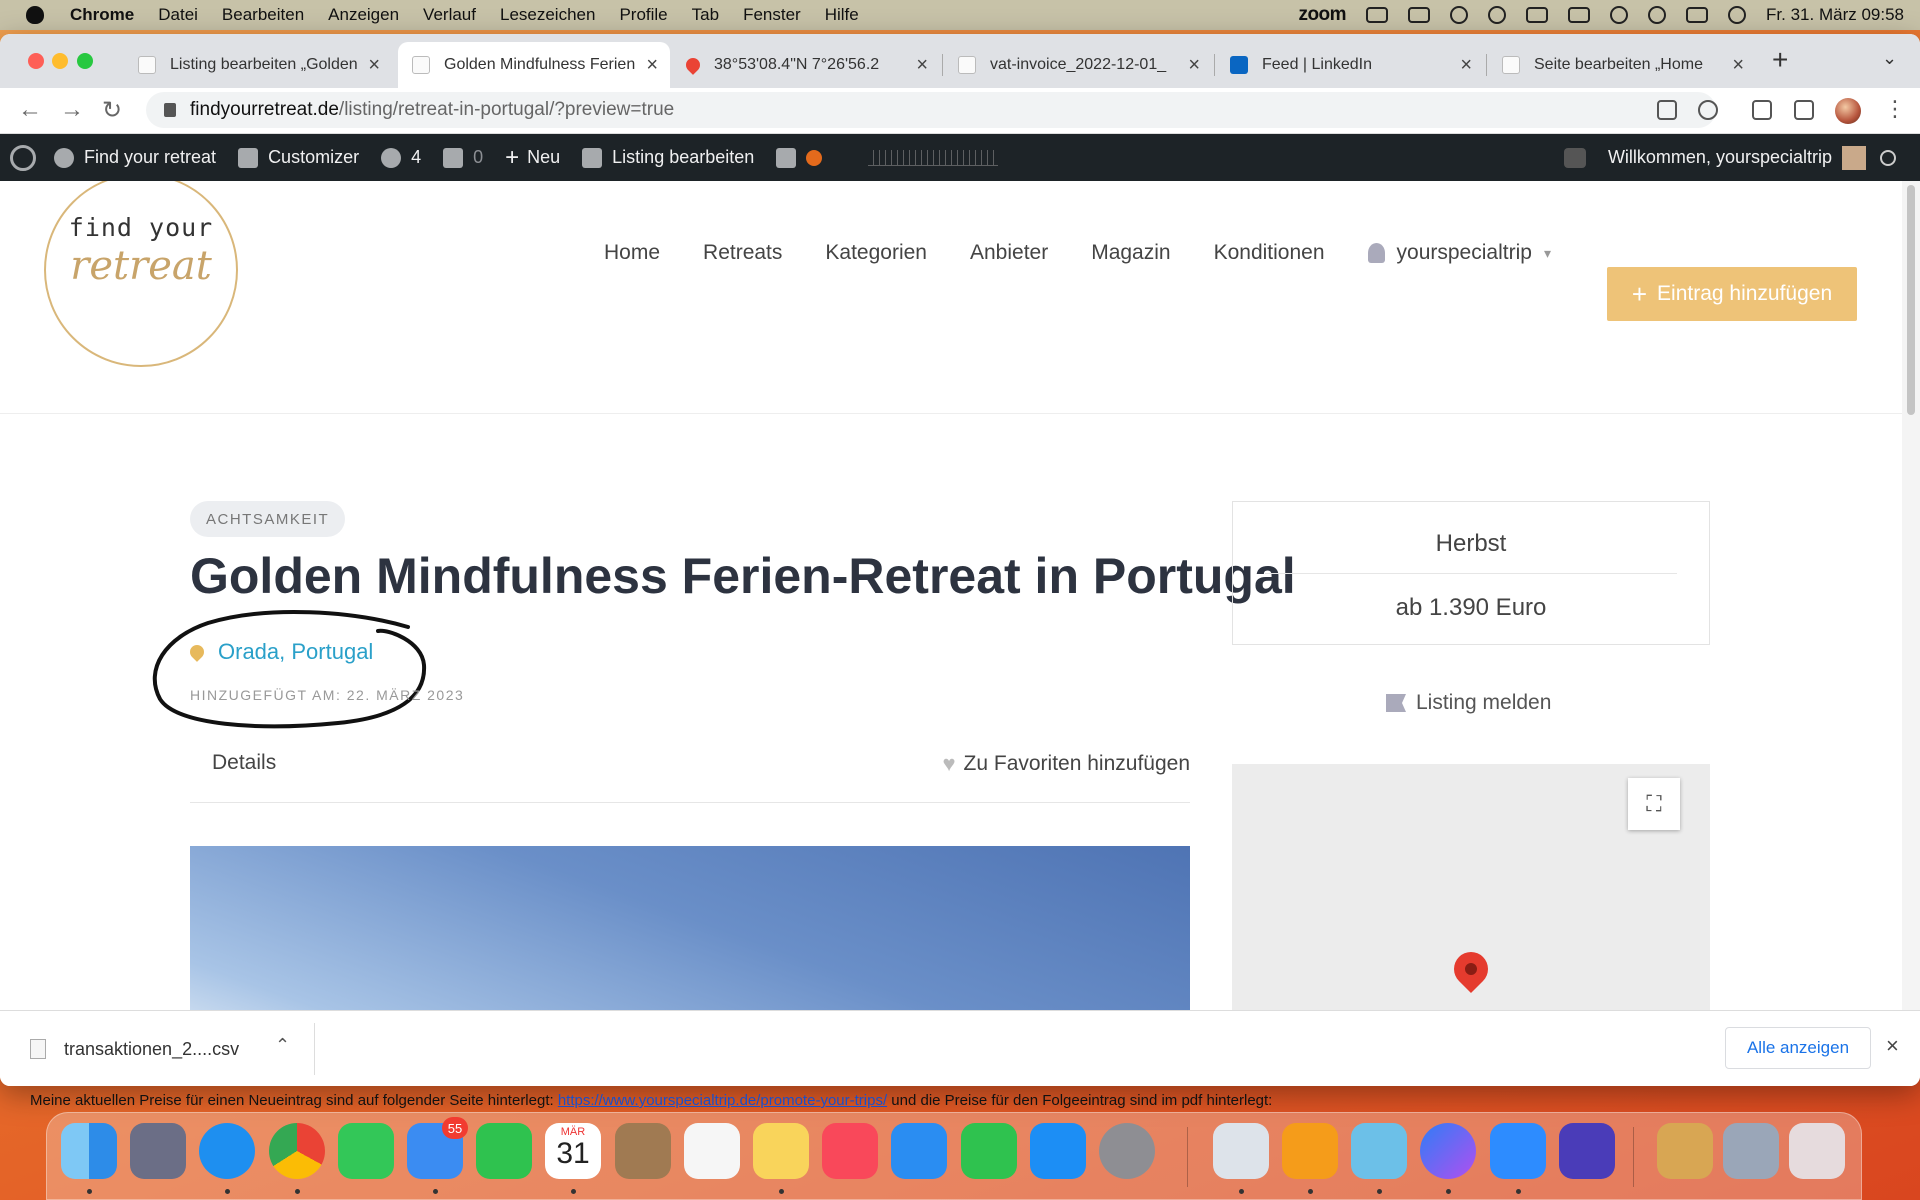  I want to click on location-map: ⛶, so click(1471, 904).